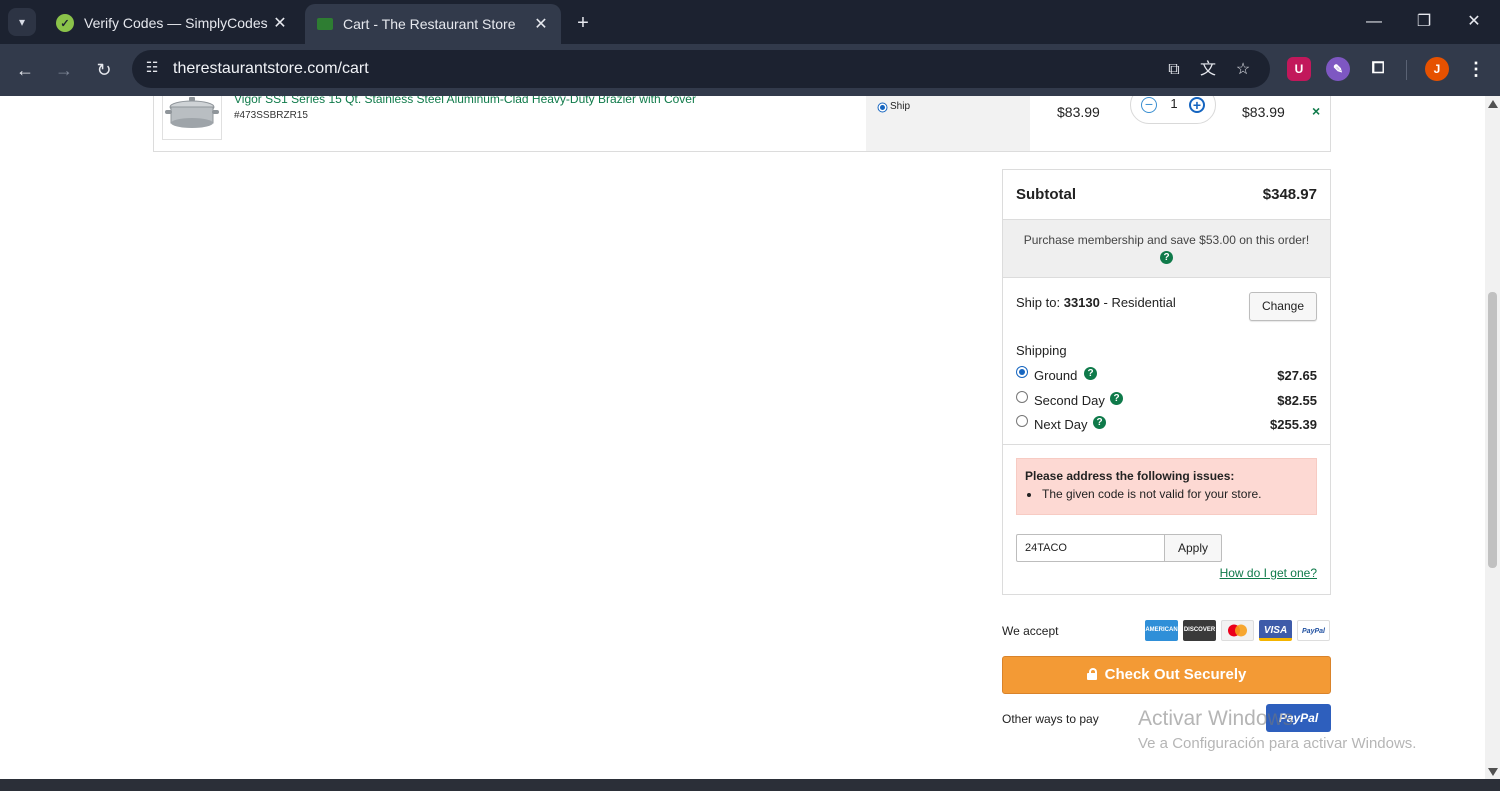 The image size is (1500, 791). I want to click on site-info-icon: ☷, so click(152, 69).